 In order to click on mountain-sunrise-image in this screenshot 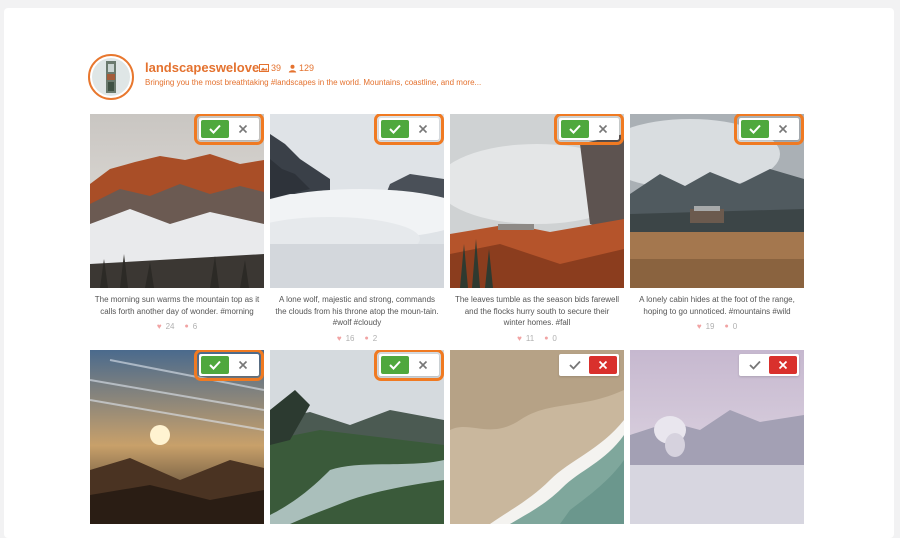, I will do `click(177, 201)`.